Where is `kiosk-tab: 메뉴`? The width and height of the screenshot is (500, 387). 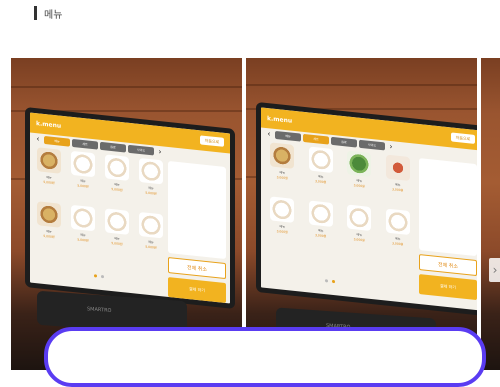
kiosk-tab: 메뉴 is located at coordinates (57, 141).